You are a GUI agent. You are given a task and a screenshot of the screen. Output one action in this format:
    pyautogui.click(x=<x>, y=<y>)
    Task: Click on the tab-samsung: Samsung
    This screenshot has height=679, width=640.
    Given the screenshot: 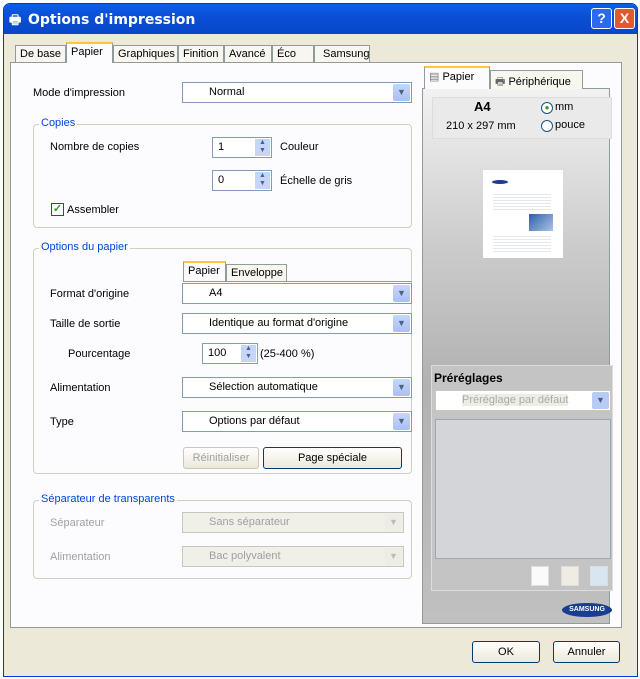 What is the action you would take?
    pyautogui.click(x=342, y=54)
    